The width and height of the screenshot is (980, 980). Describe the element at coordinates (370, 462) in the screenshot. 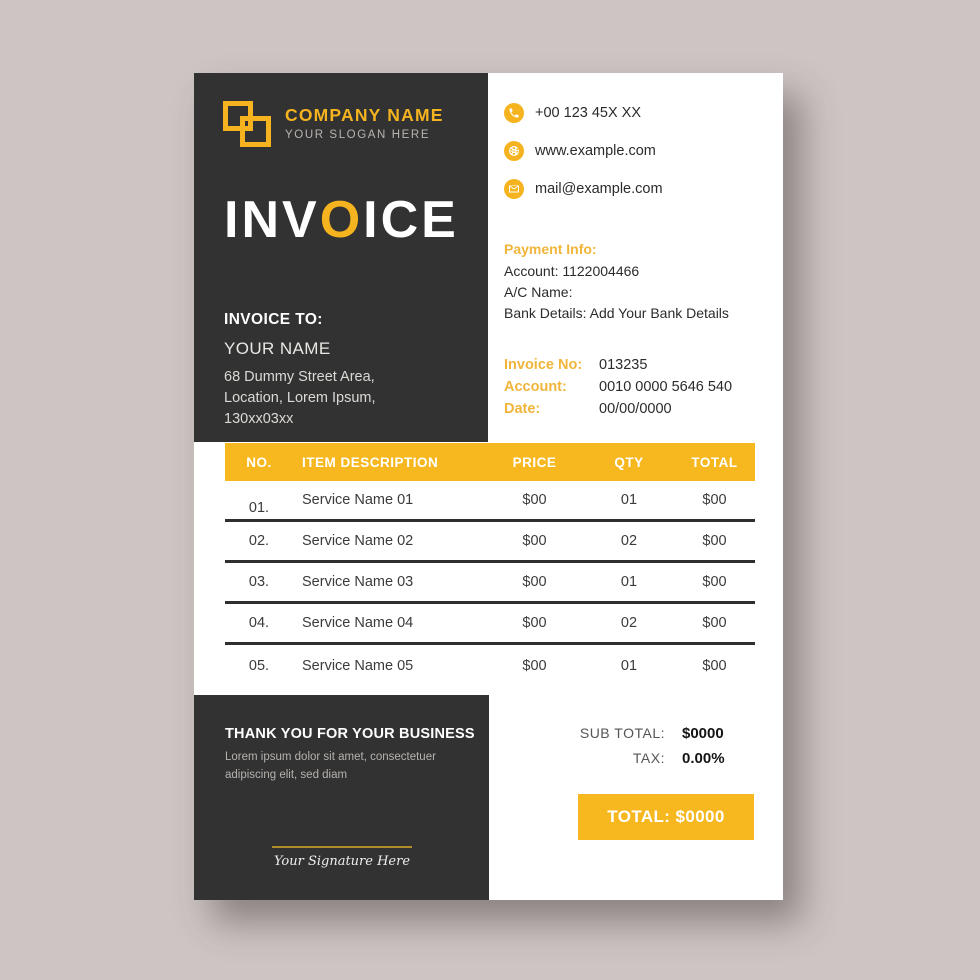

I see `column-header-desc: ITEM DESCRIPTION` at that location.